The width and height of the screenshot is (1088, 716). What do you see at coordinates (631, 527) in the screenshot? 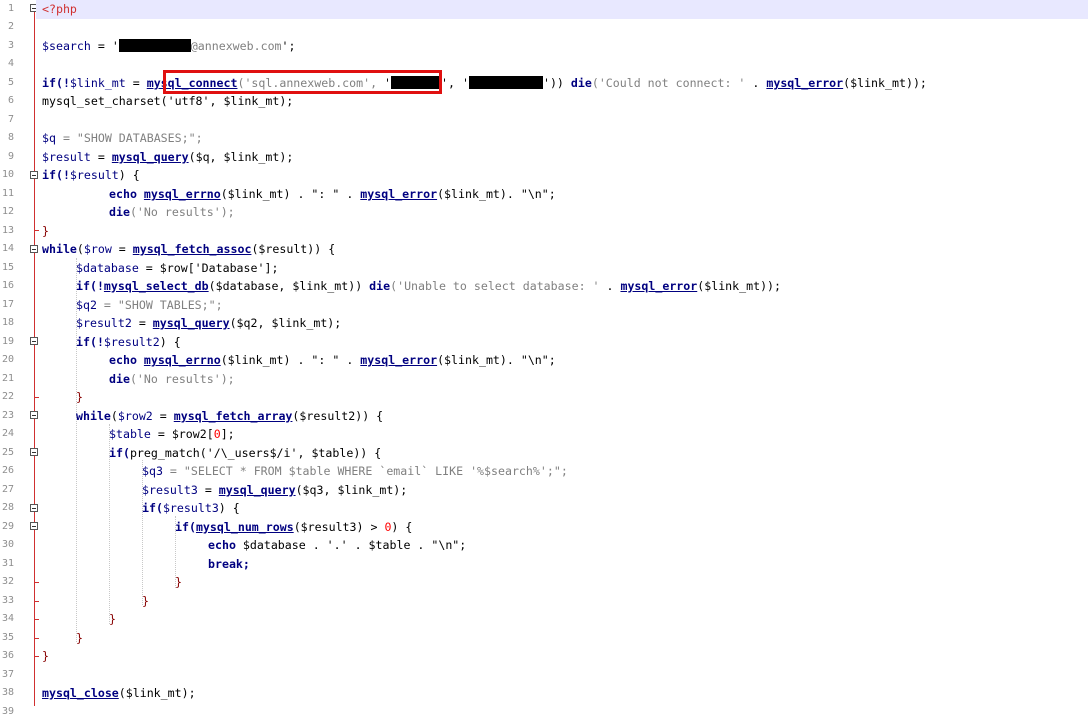
I see `code-line-29: if(mysql_num_rows($result3) > 0) {` at bounding box center [631, 527].